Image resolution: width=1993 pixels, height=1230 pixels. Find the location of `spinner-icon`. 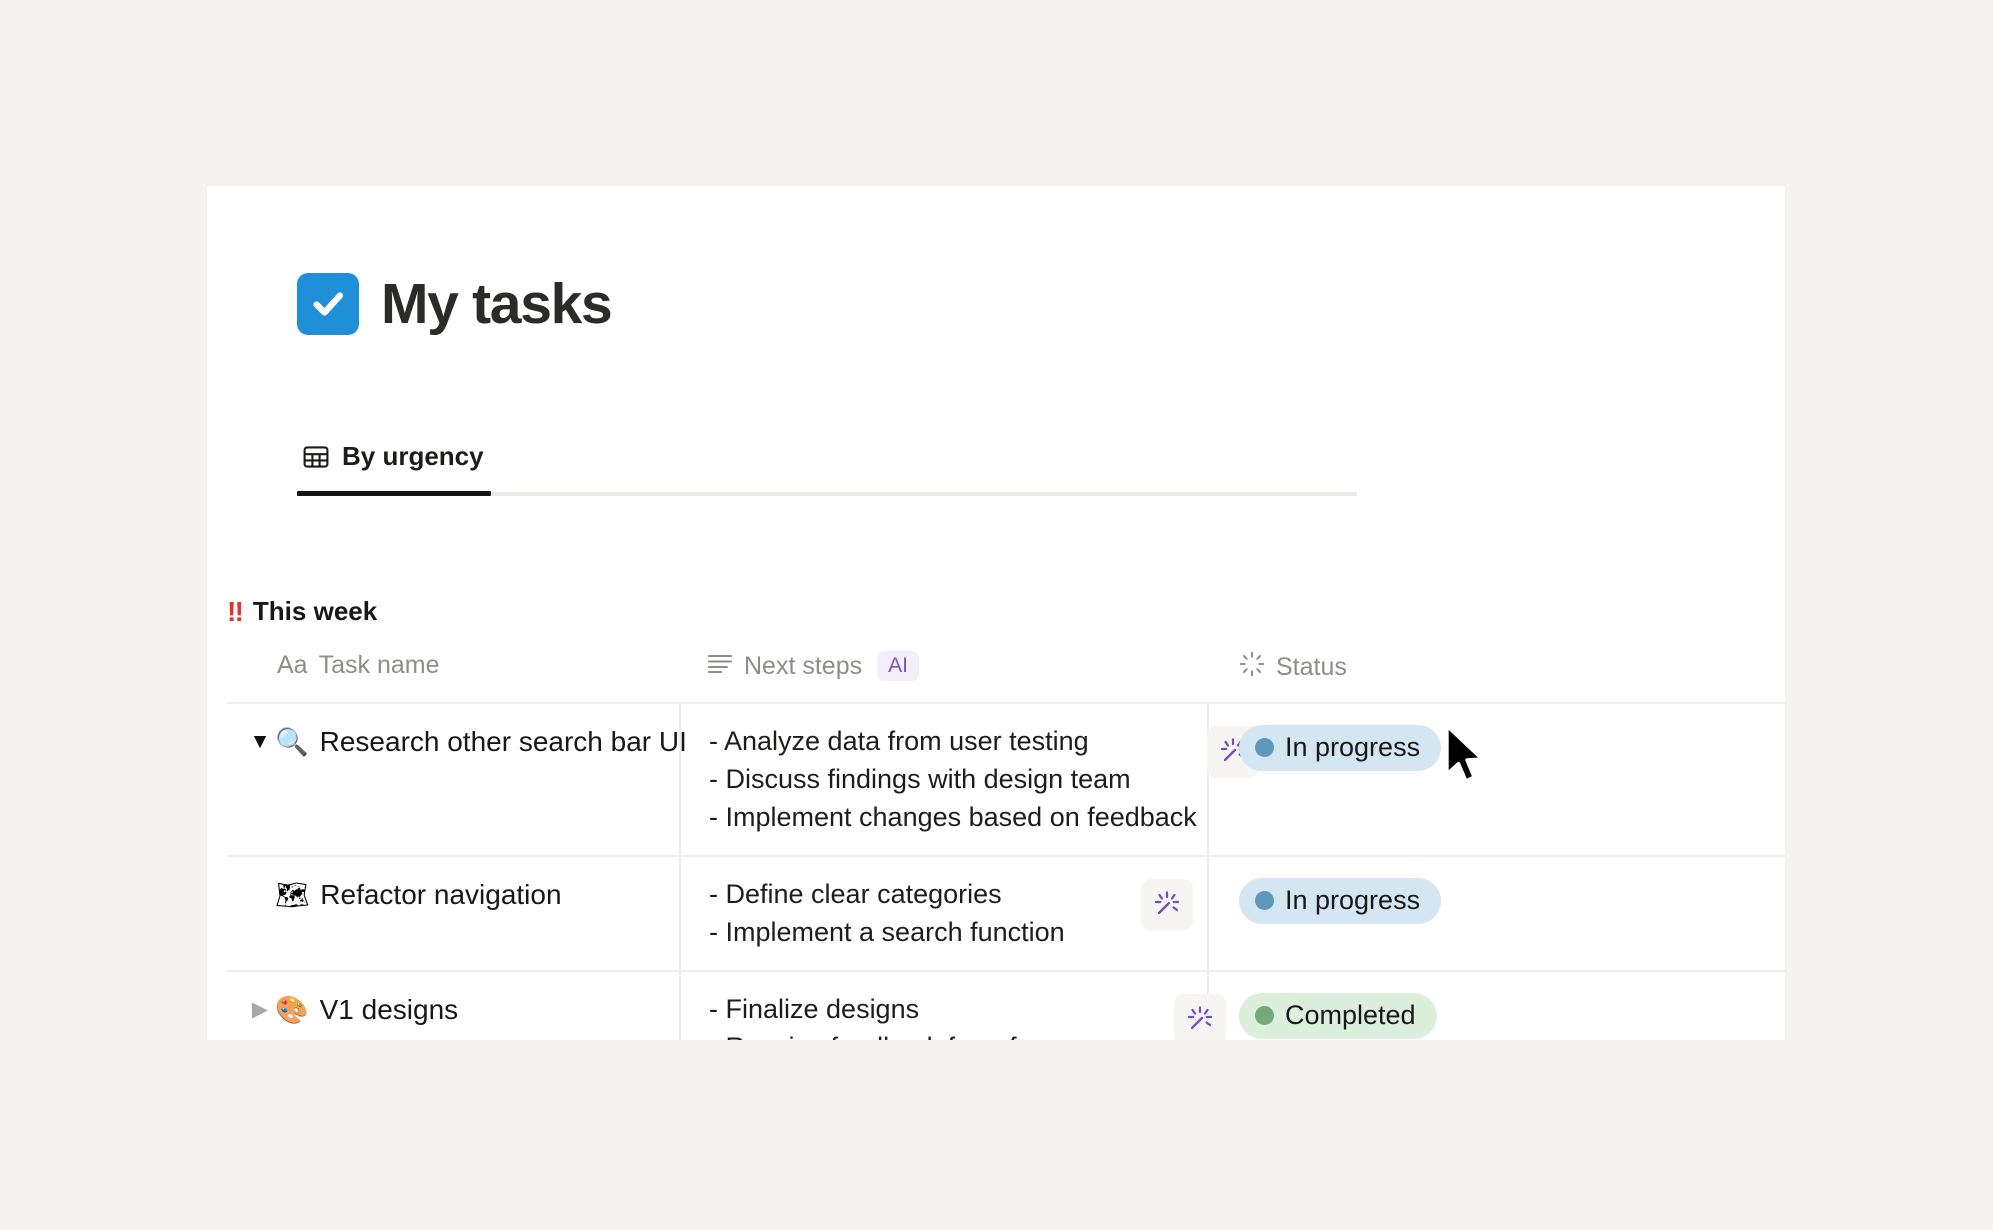

spinner-icon is located at coordinates (1252, 667).